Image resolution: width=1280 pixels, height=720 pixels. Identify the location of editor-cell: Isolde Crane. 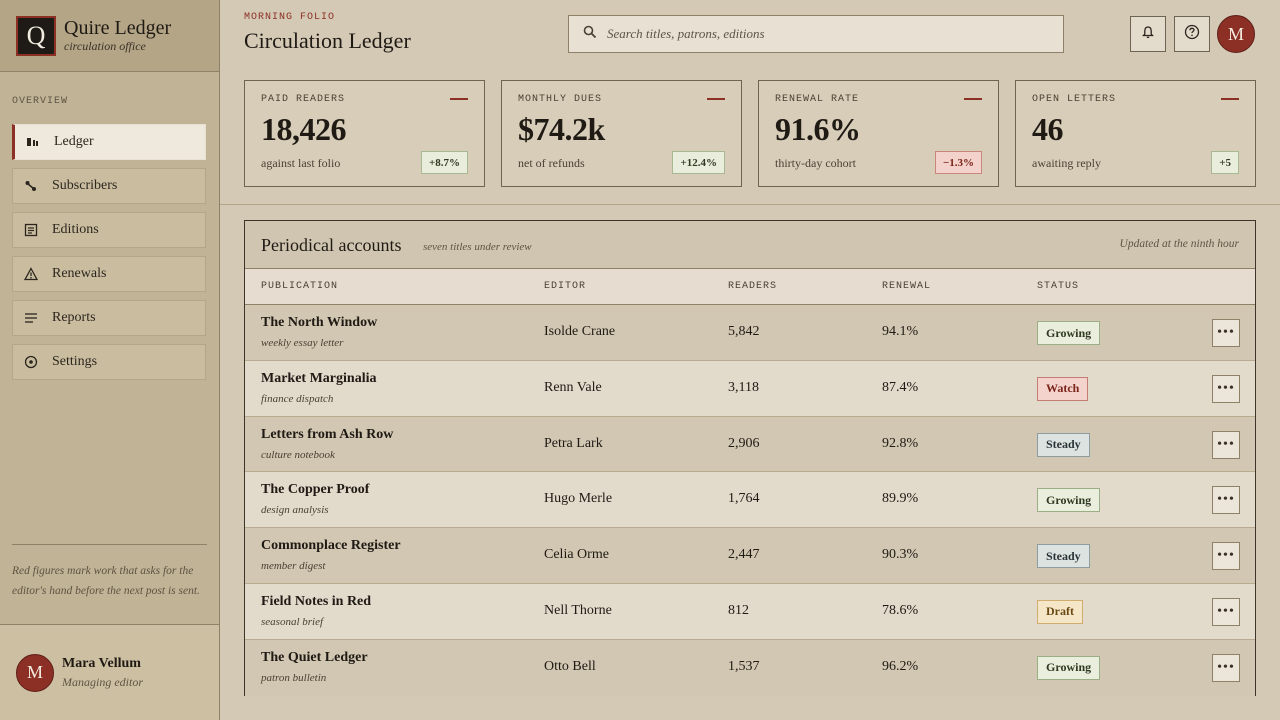
(580, 331).